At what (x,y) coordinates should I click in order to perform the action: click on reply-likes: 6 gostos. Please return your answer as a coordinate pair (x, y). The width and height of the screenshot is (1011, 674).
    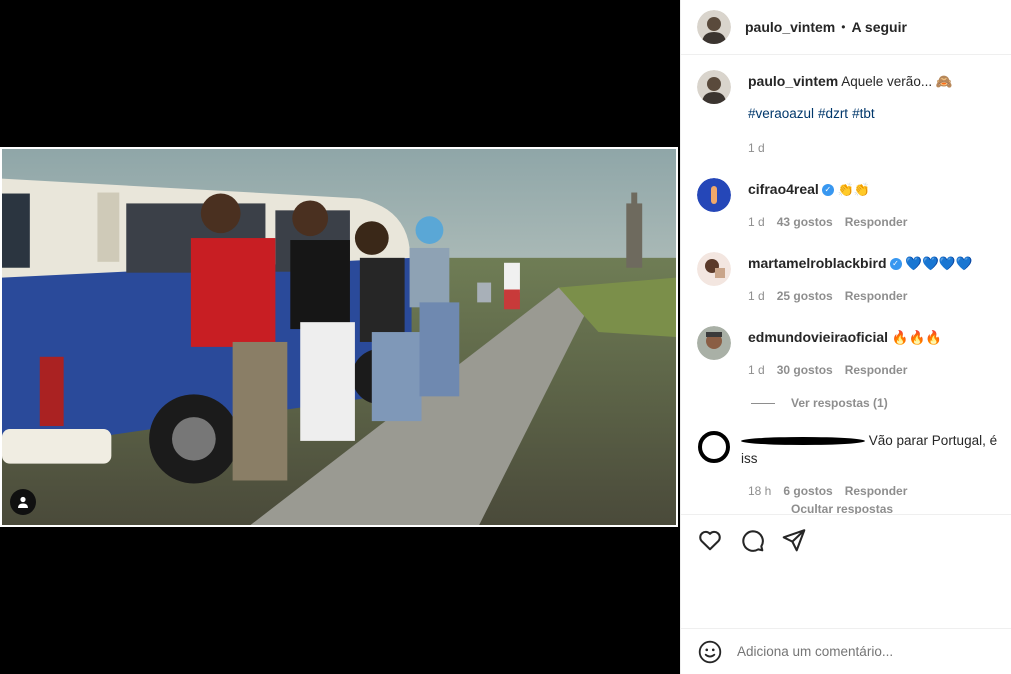
    Looking at the image, I should click on (807, 491).